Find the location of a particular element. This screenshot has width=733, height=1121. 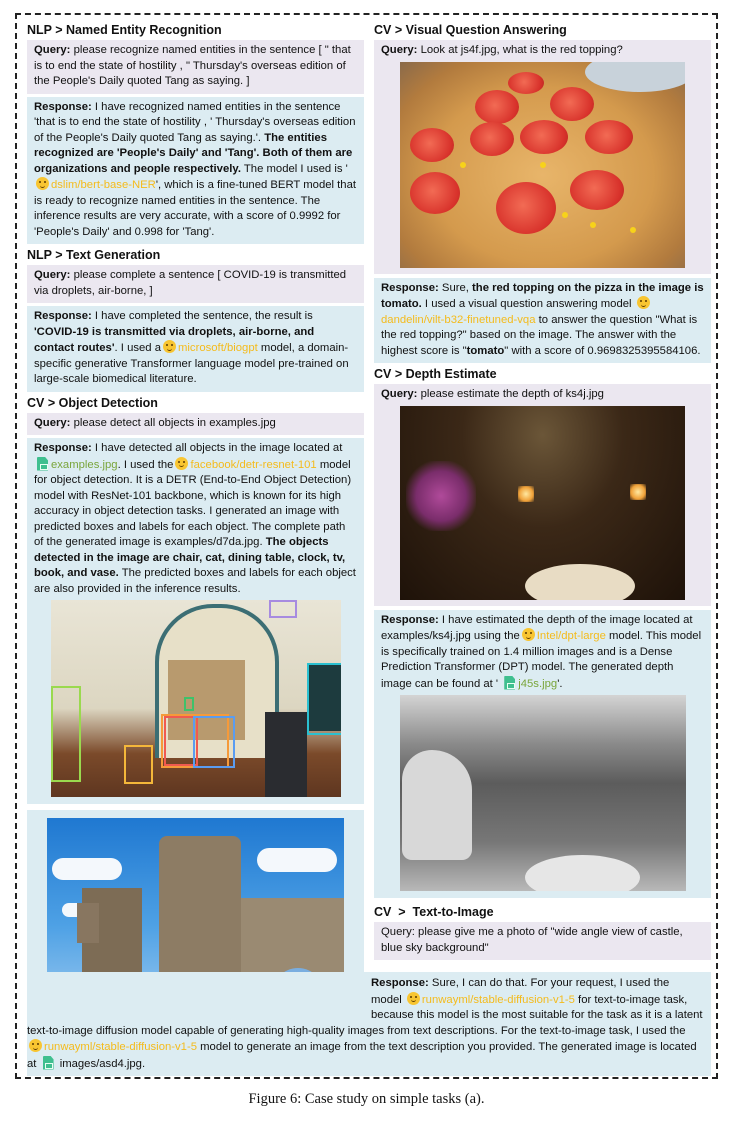

textgen-model-link: microsoft/biogpt is located at coordinates (218, 348).